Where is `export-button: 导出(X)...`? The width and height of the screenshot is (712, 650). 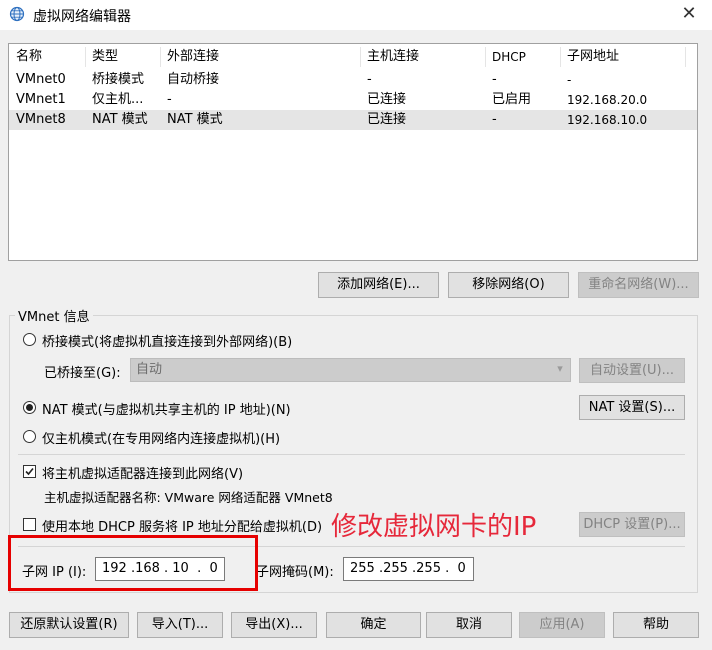
export-button: 导出(X)... is located at coordinates (274, 625).